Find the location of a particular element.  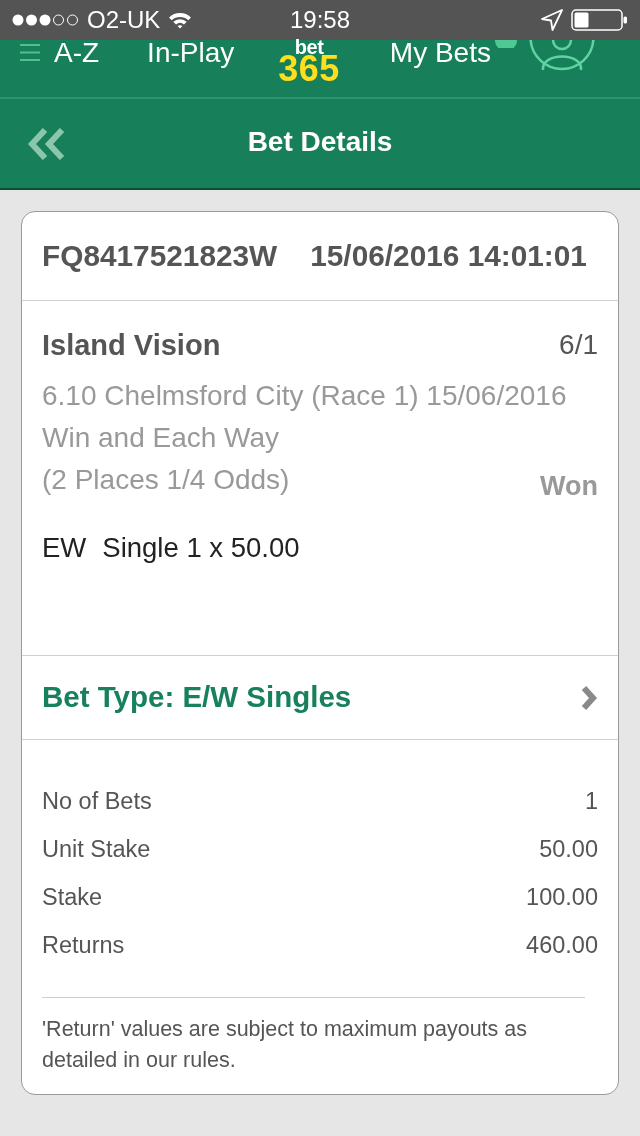

signal-strength-icon is located at coordinates (45, 20).